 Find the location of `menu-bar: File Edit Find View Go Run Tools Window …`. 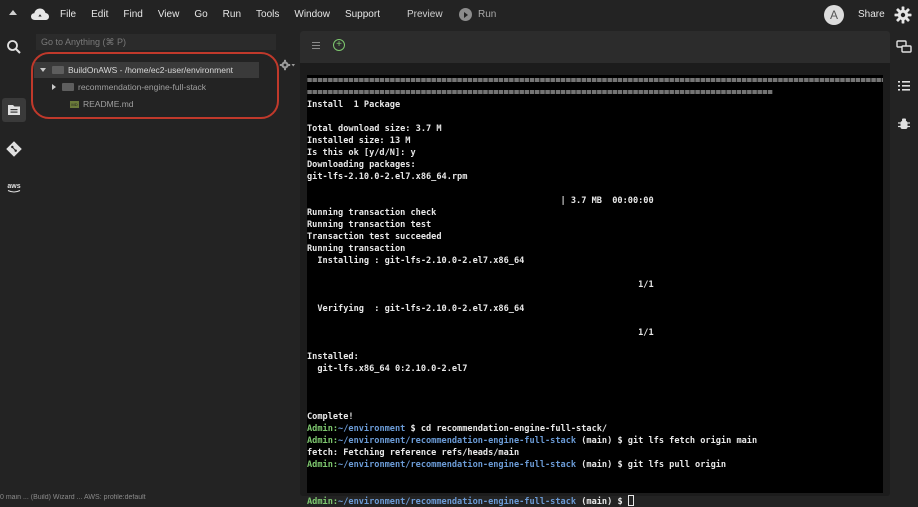

menu-bar: File Edit Find View Go Run Tools Window … is located at coordinates (459, 15).